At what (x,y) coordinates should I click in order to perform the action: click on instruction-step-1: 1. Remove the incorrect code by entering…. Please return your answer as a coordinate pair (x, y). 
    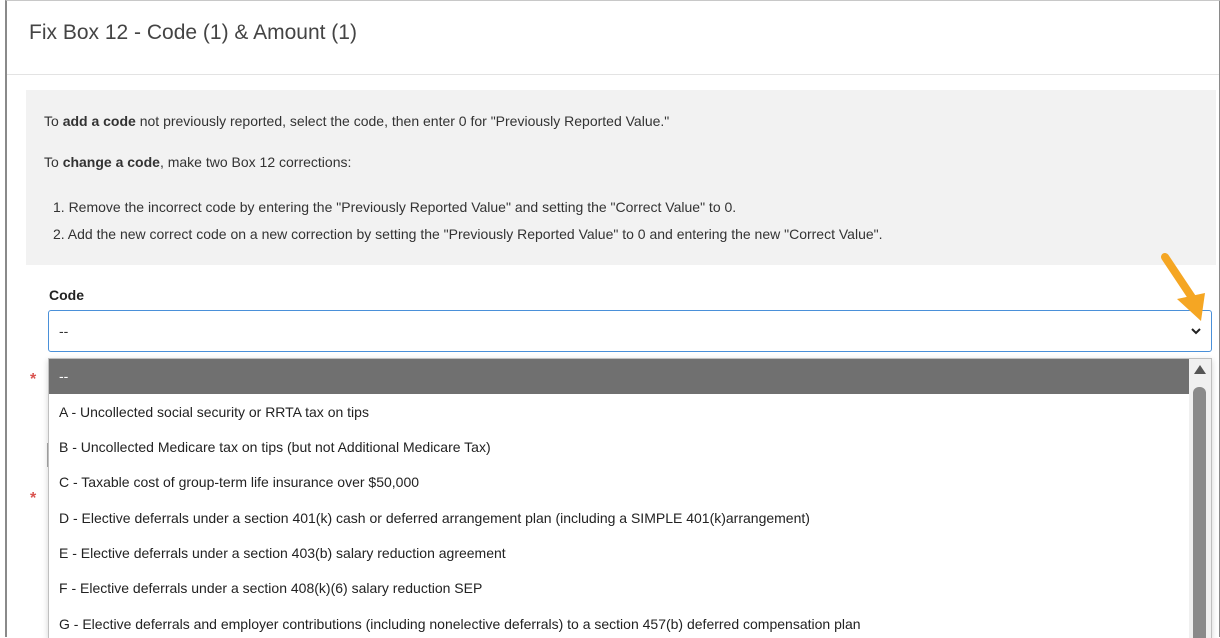
    Looking at the image, I should click on (395, 207).